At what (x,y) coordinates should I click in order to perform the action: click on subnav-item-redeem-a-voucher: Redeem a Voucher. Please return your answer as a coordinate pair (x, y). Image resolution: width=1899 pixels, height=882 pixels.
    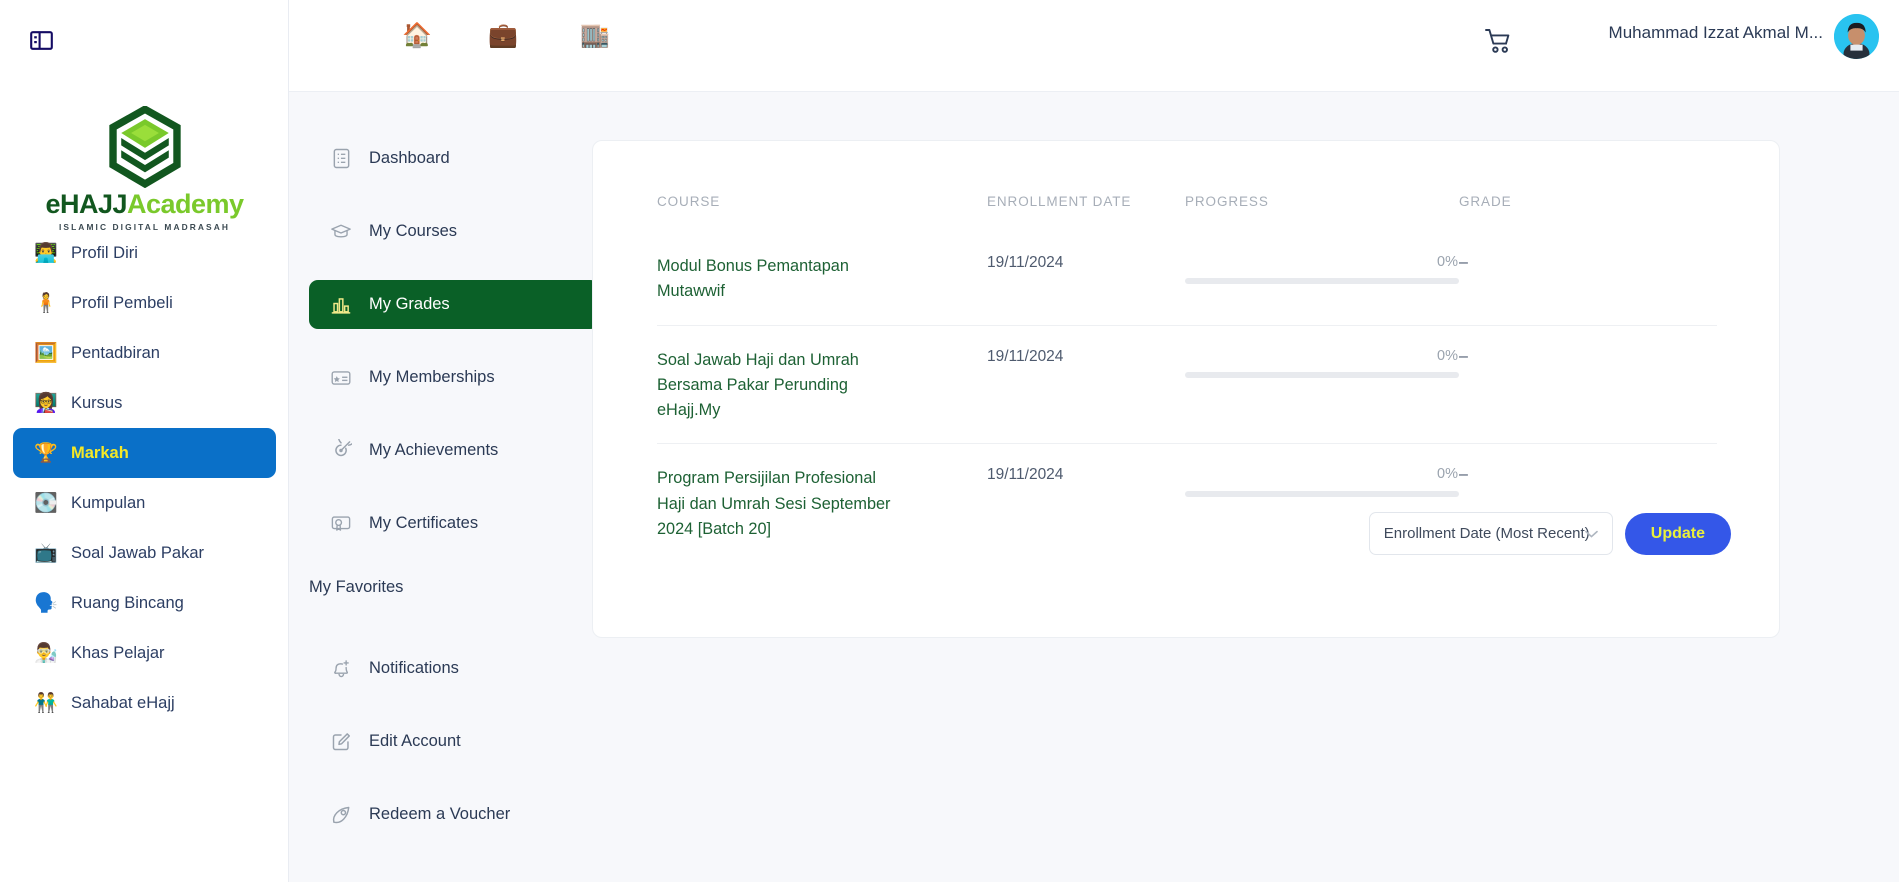
    Looking at the image, I should click on (454, 814).